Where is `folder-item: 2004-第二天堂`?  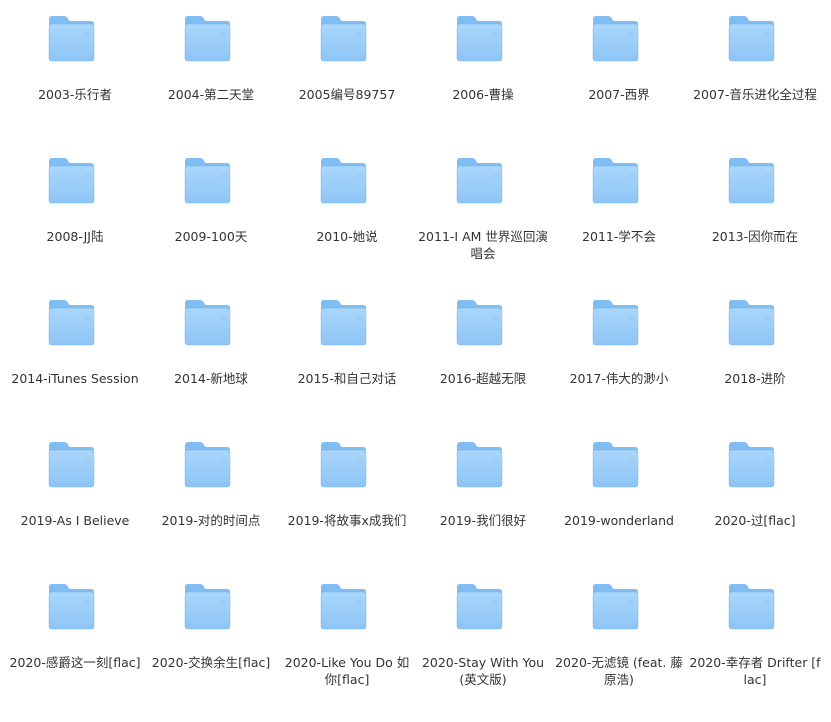
folder-item: 2004-第二天堂 is located at coordinates (211, 83).